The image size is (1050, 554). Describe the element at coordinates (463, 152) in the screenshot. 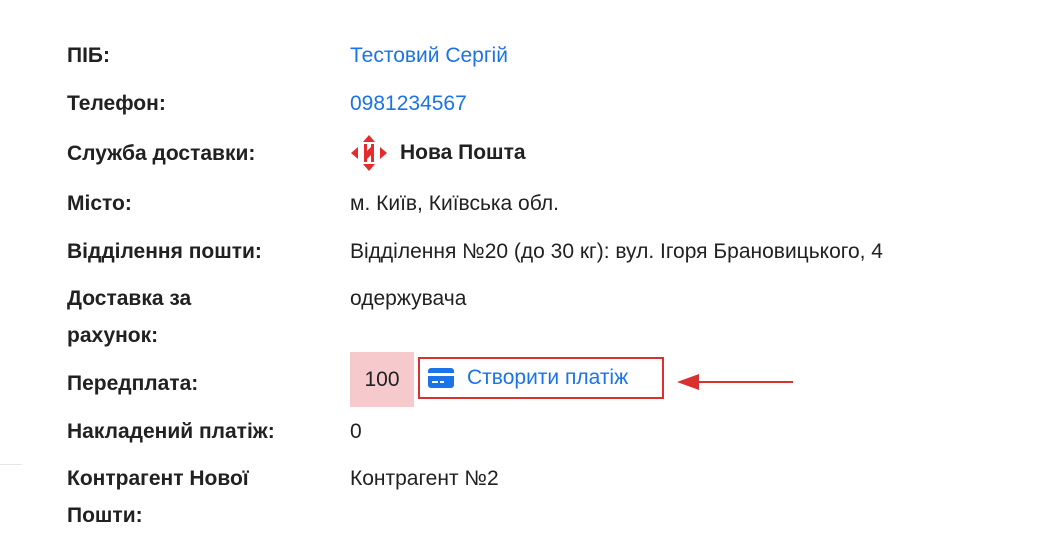

I see `delivery-service-name: Нова Пошта` at that location.